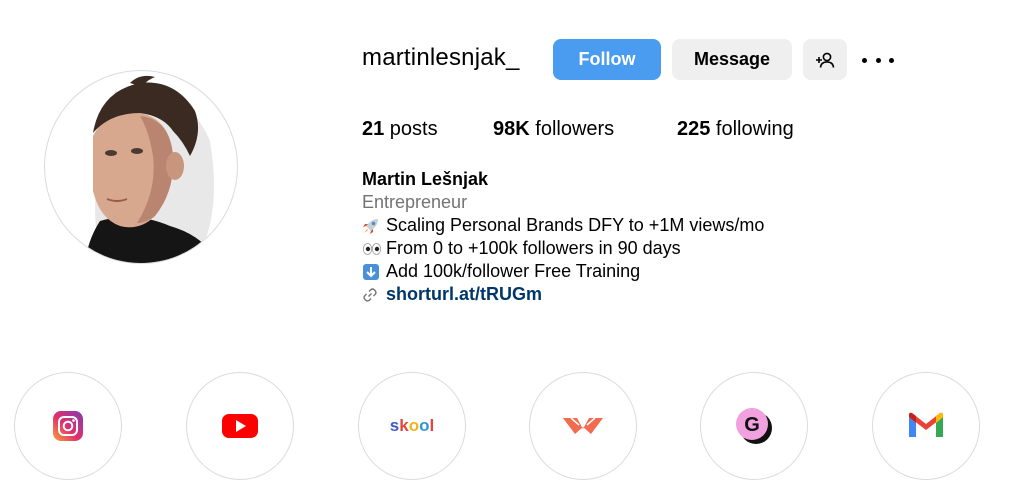 This screenshot has height=498, width=1024. I want to click on bio-line: Add 100k/follower Free Training, so click(563, 271).